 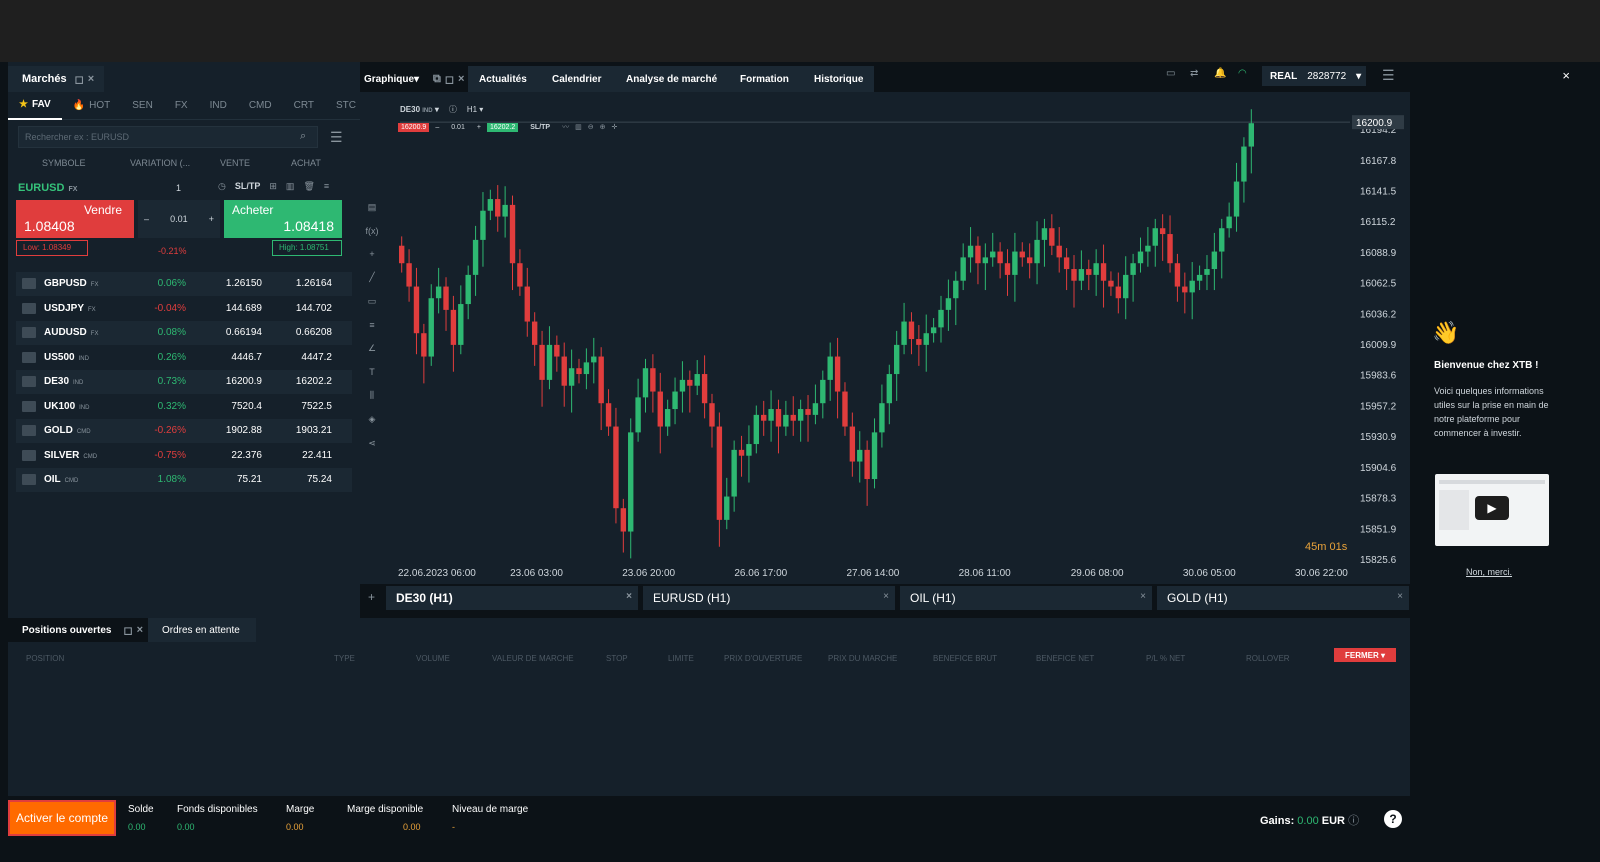 I want to click on row-buy: 144.702, so click(x=305, y=308).